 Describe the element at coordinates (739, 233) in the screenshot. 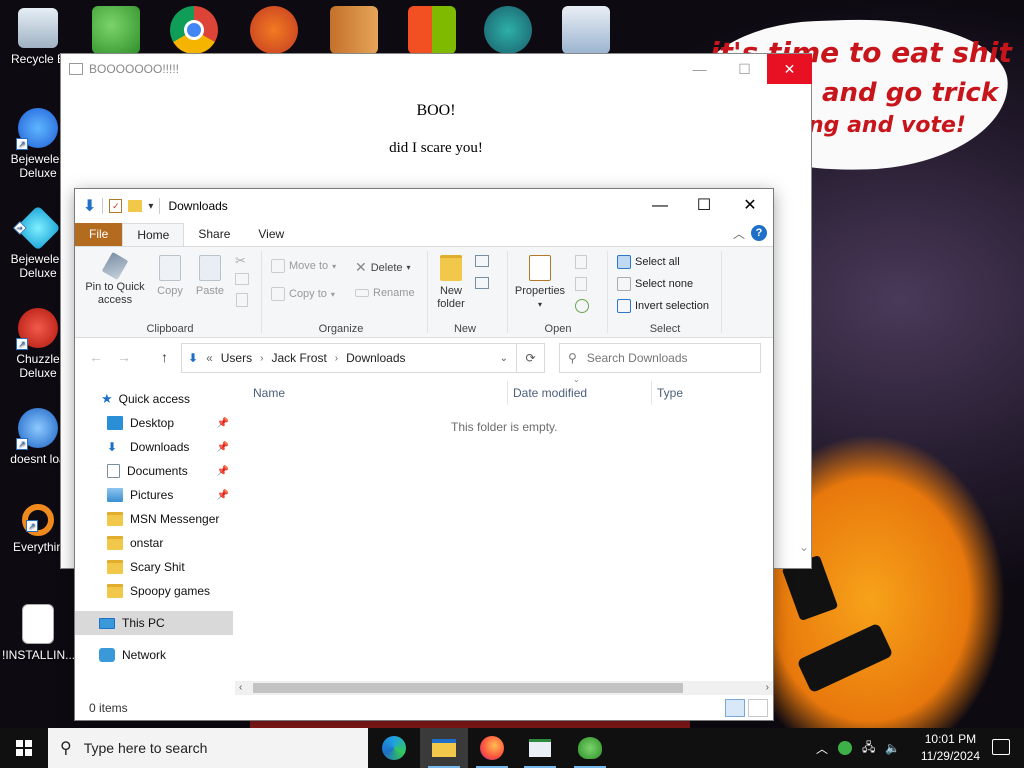

I see `collapse-ribbon-icon: ︿` at that location.